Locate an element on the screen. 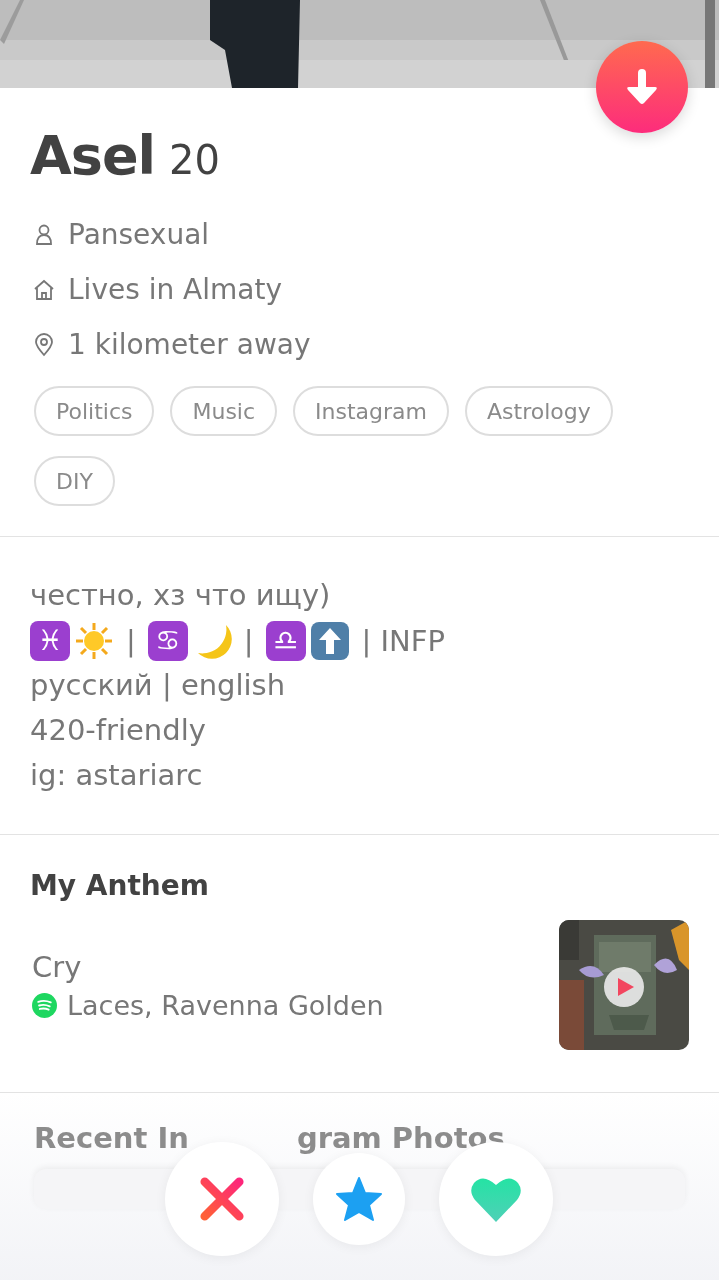  profile-detail: Pansexual is located at coordinates (139, 235).